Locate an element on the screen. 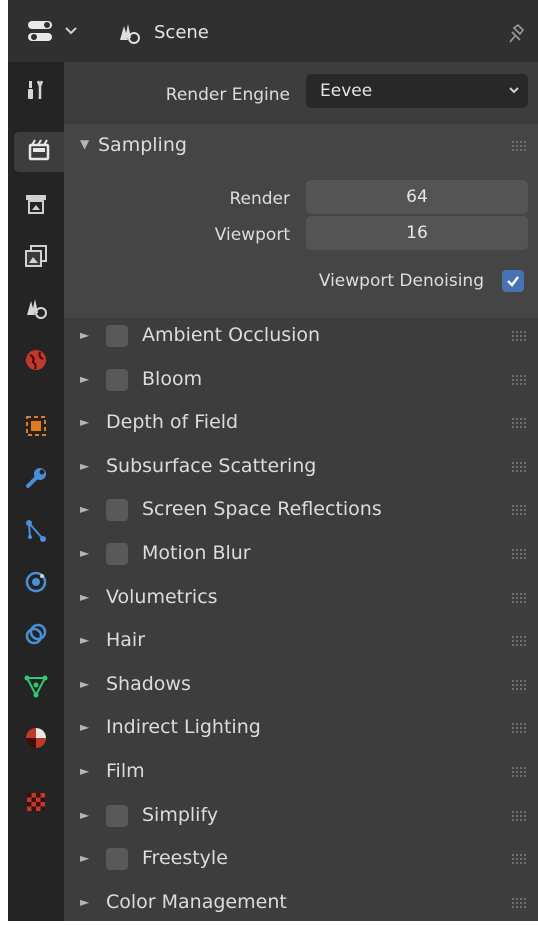 The image size is (538, 925). section-title: Hair is located at coordinates (126, 640).